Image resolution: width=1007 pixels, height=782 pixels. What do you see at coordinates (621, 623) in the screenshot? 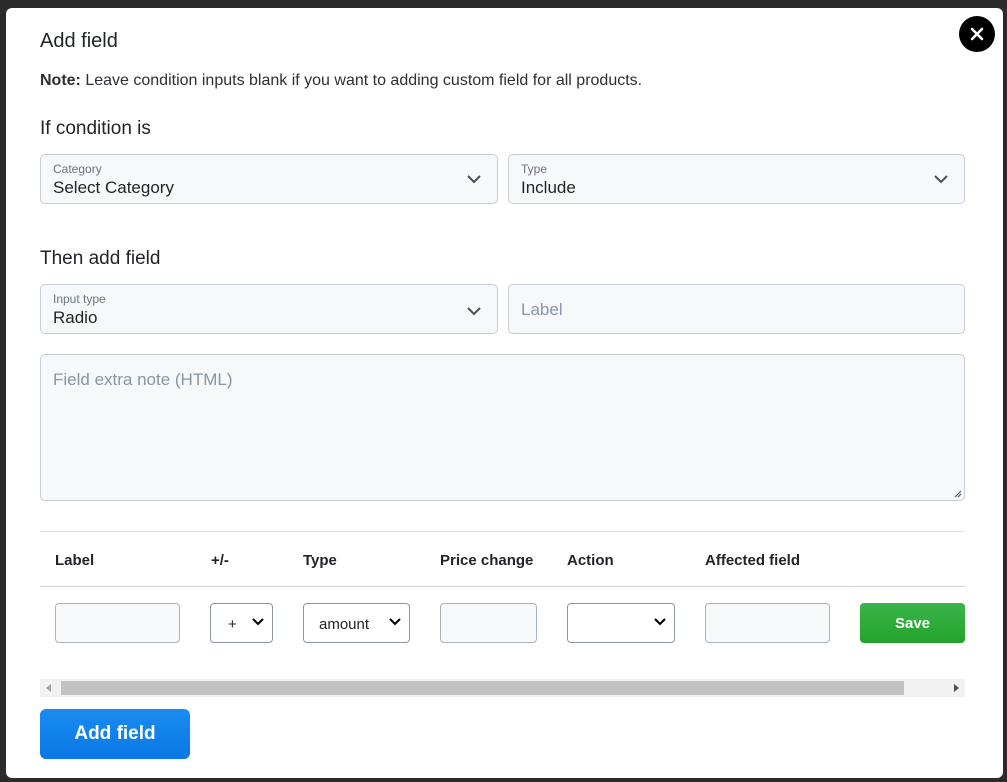
I see `row-action-select` at bounding box center [621, 623].